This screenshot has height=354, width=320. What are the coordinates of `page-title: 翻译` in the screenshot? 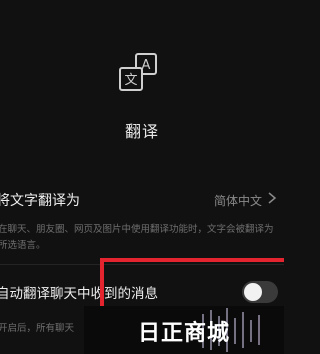 It's located at (141, 131).